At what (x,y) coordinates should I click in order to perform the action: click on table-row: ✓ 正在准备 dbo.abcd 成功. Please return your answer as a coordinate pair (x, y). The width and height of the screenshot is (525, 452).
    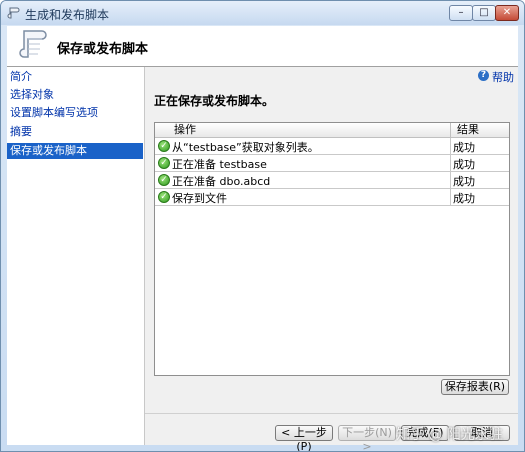
    Looking at the image, I should click on (332, 180).